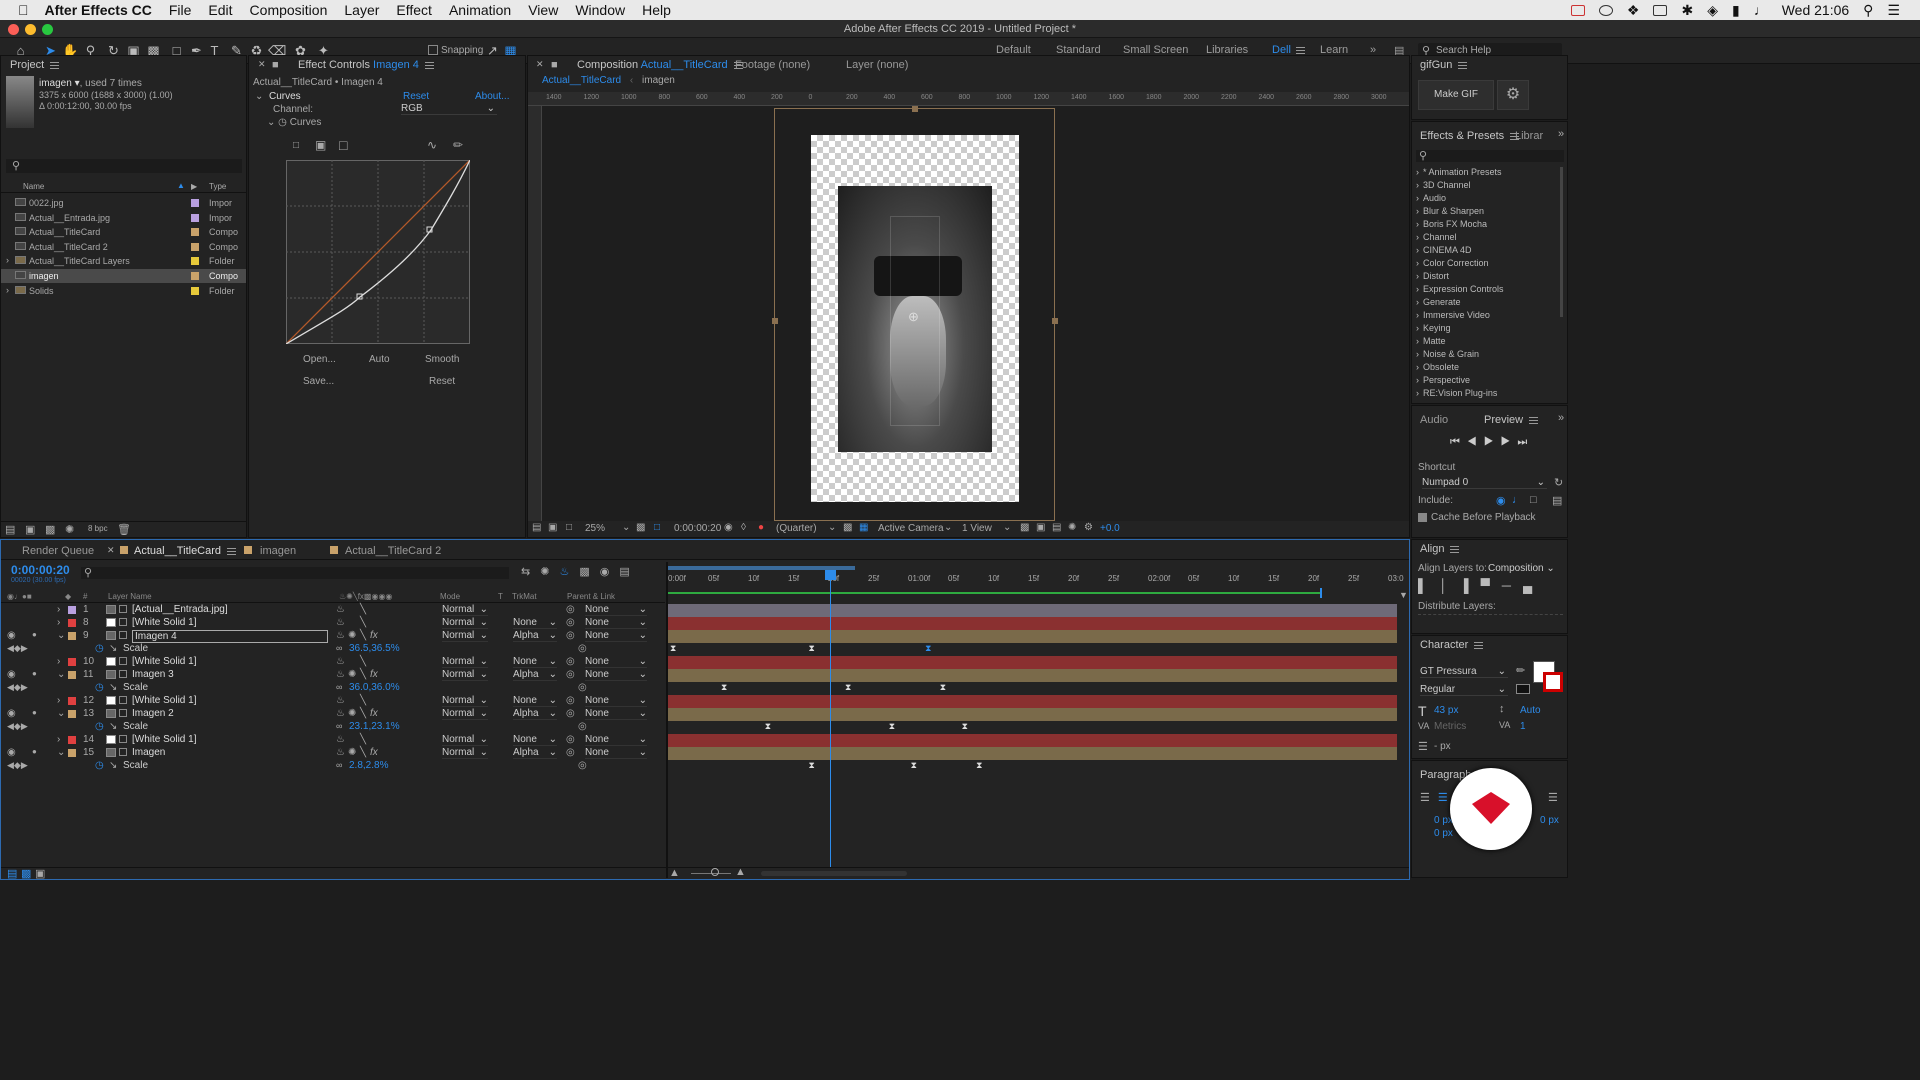 The width and height of the screenshot is (1920, 1080). I want to click on cache-checkbox, so click(1422, 517).